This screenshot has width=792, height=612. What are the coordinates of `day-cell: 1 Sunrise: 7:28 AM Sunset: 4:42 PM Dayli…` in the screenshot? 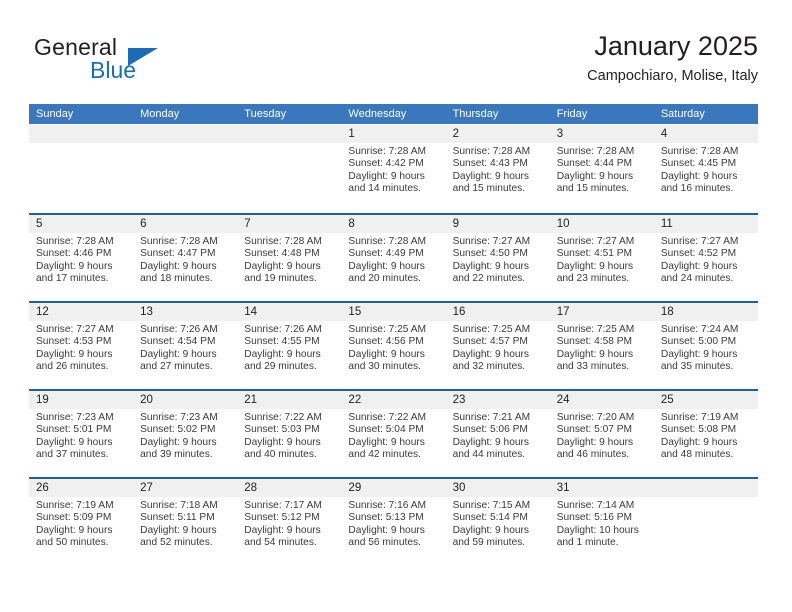 It's located at (393, 169).